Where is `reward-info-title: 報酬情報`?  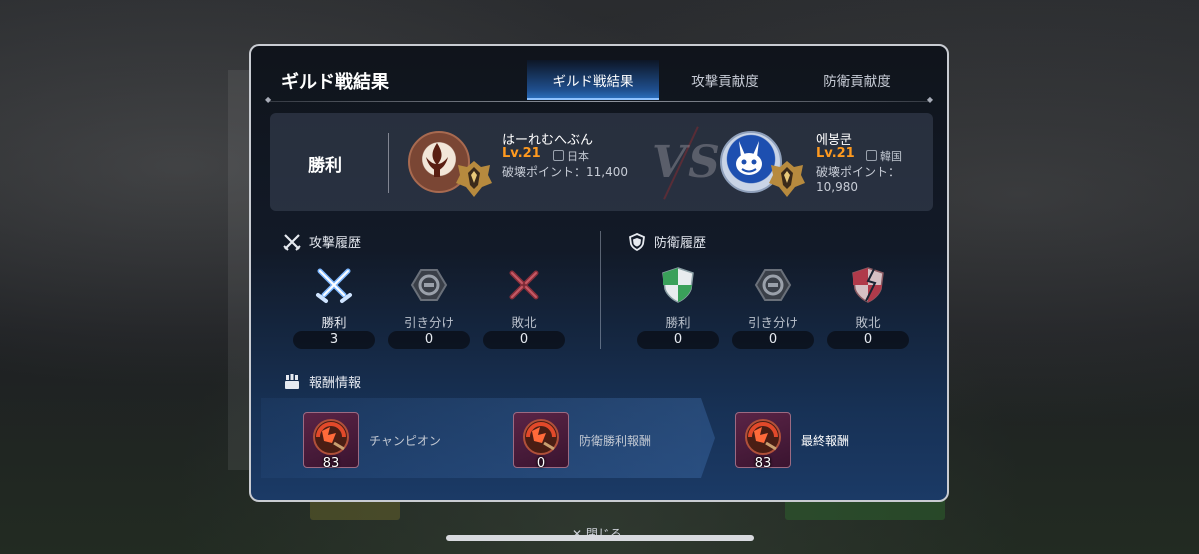
reward-info-title: 報酬情報 is located at coordinates (322, 381).